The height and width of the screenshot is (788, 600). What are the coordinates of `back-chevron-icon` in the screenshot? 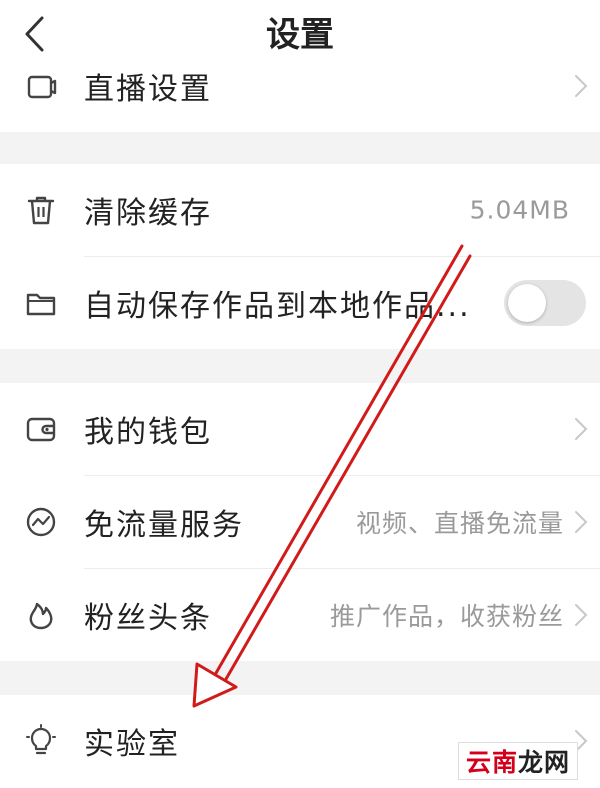 It's located at (34, 34).